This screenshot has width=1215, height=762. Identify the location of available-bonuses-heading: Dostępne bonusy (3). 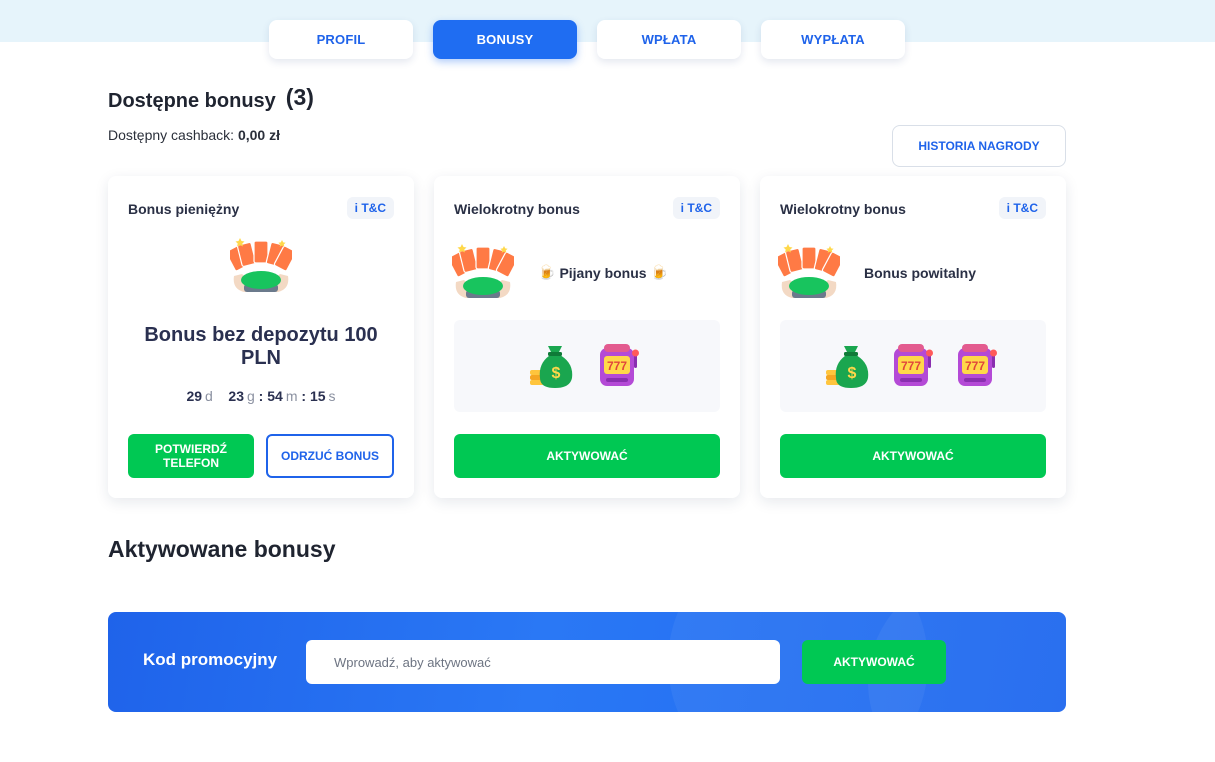
(211, 98).